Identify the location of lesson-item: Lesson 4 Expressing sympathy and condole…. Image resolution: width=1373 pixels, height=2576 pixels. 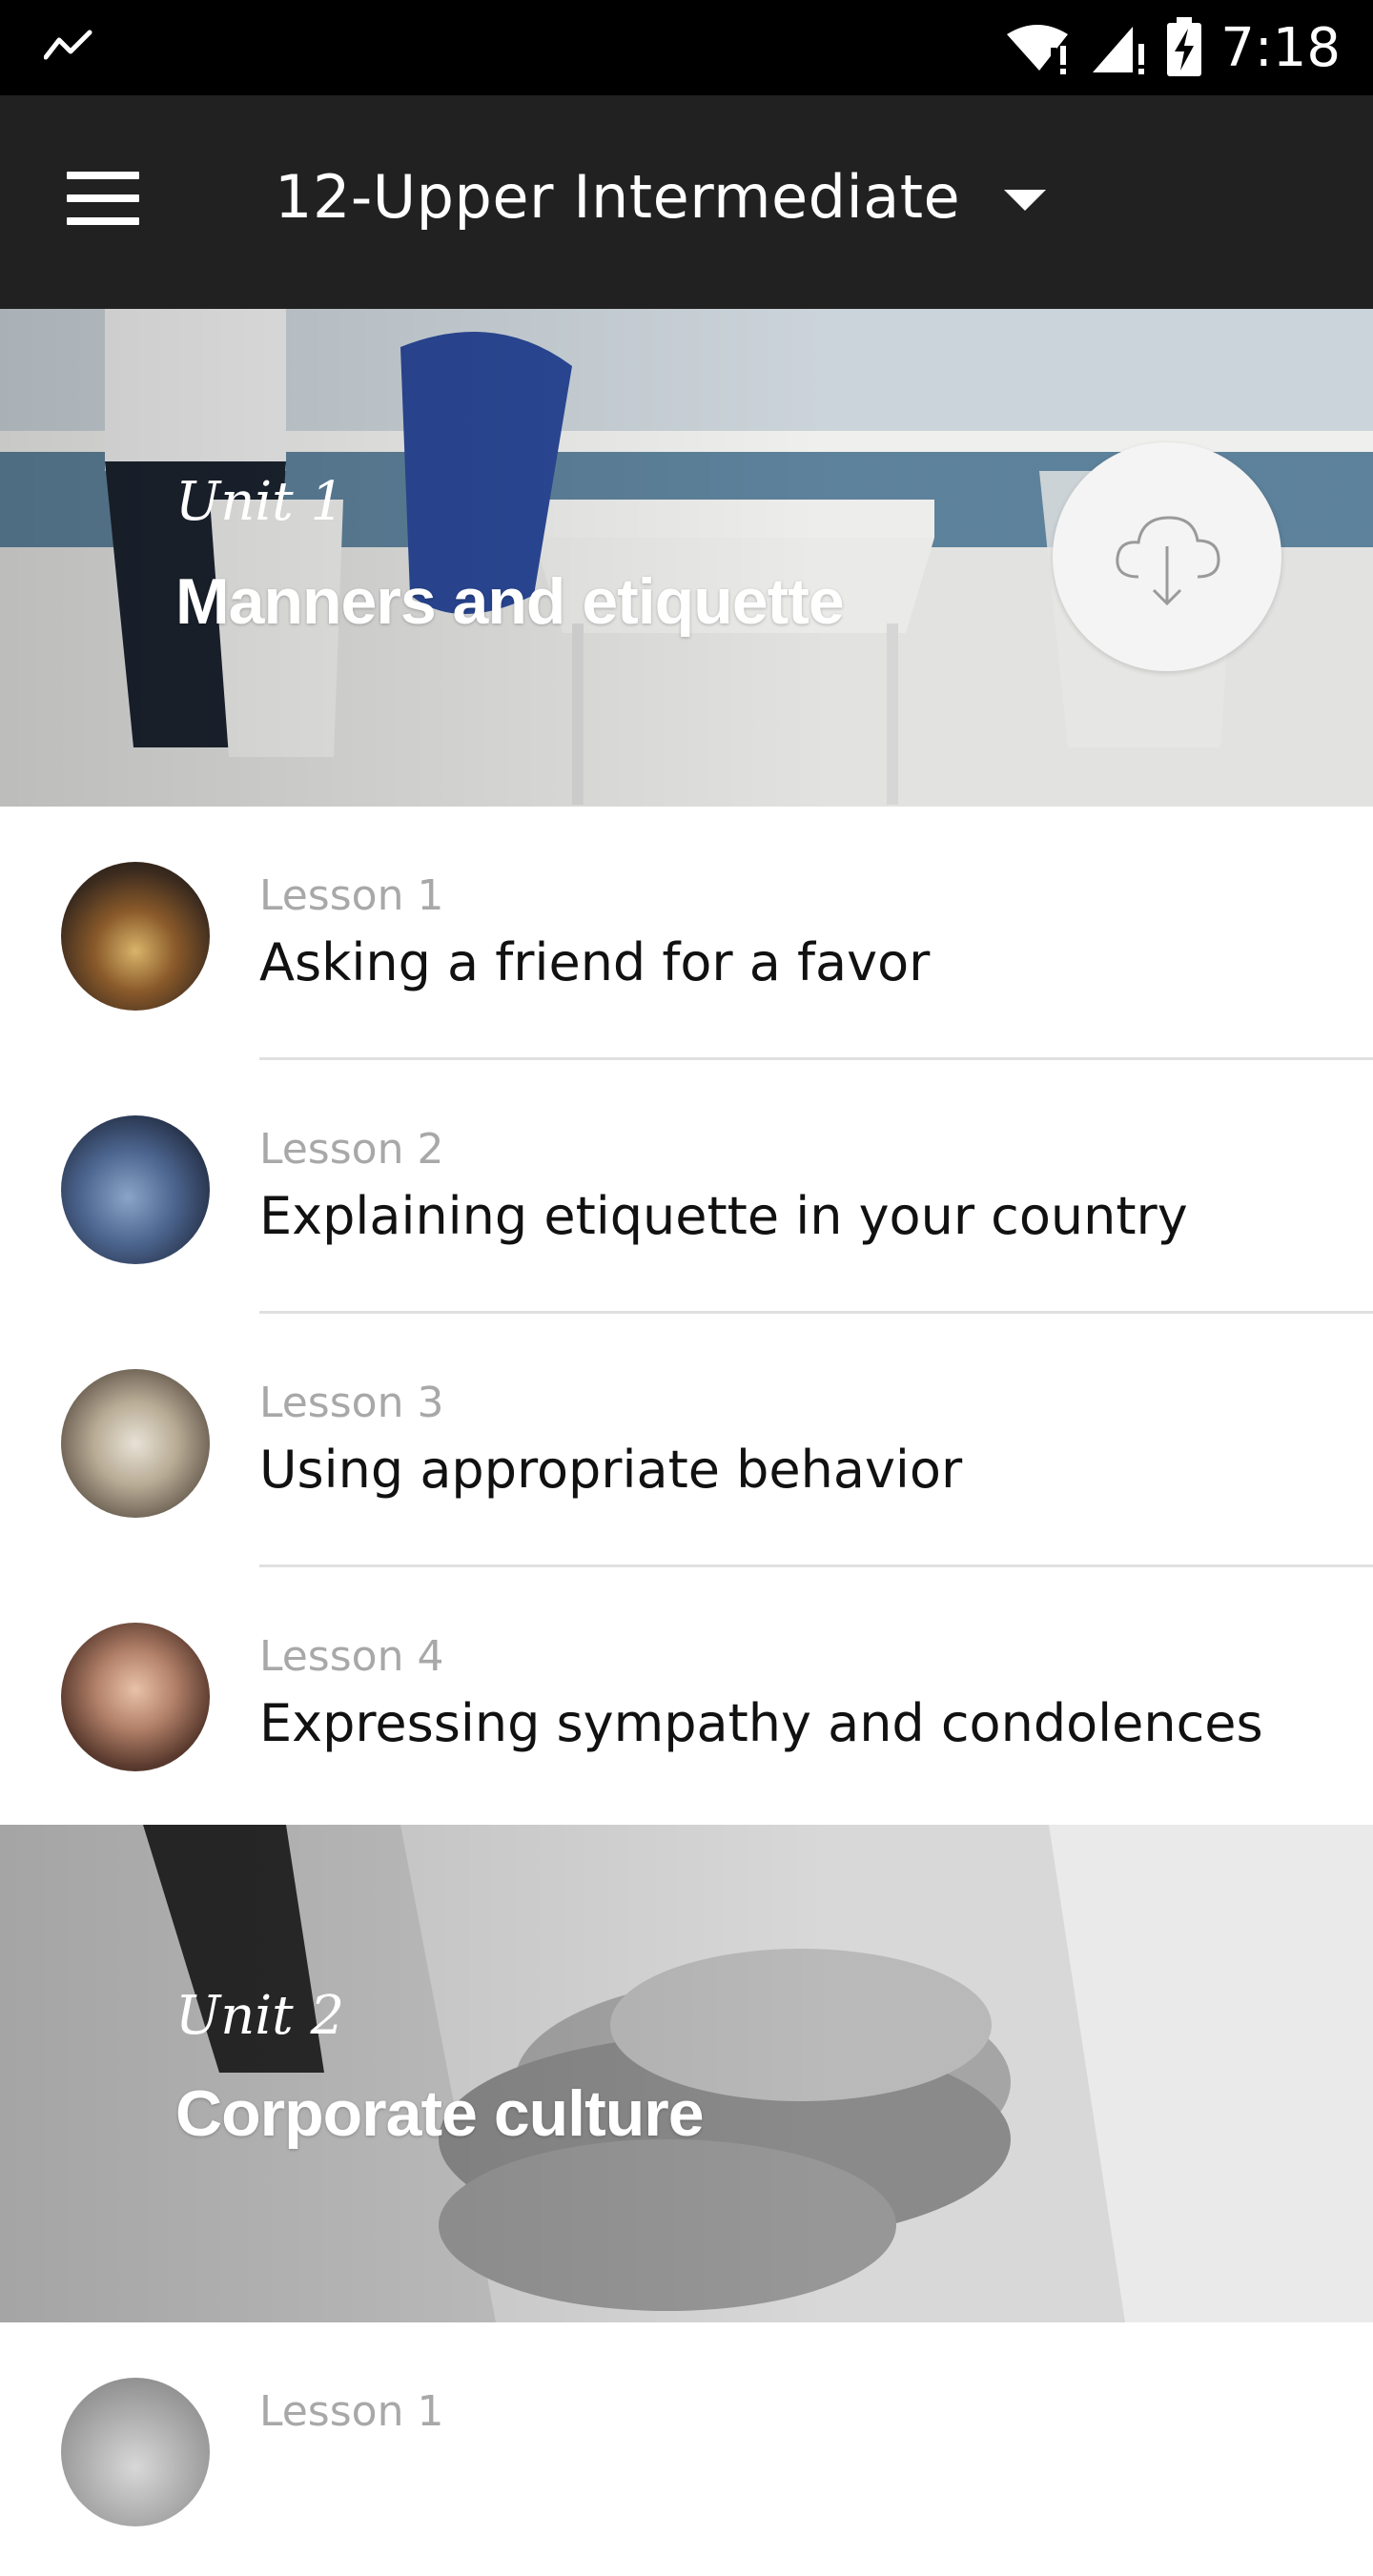
(686, 1694).